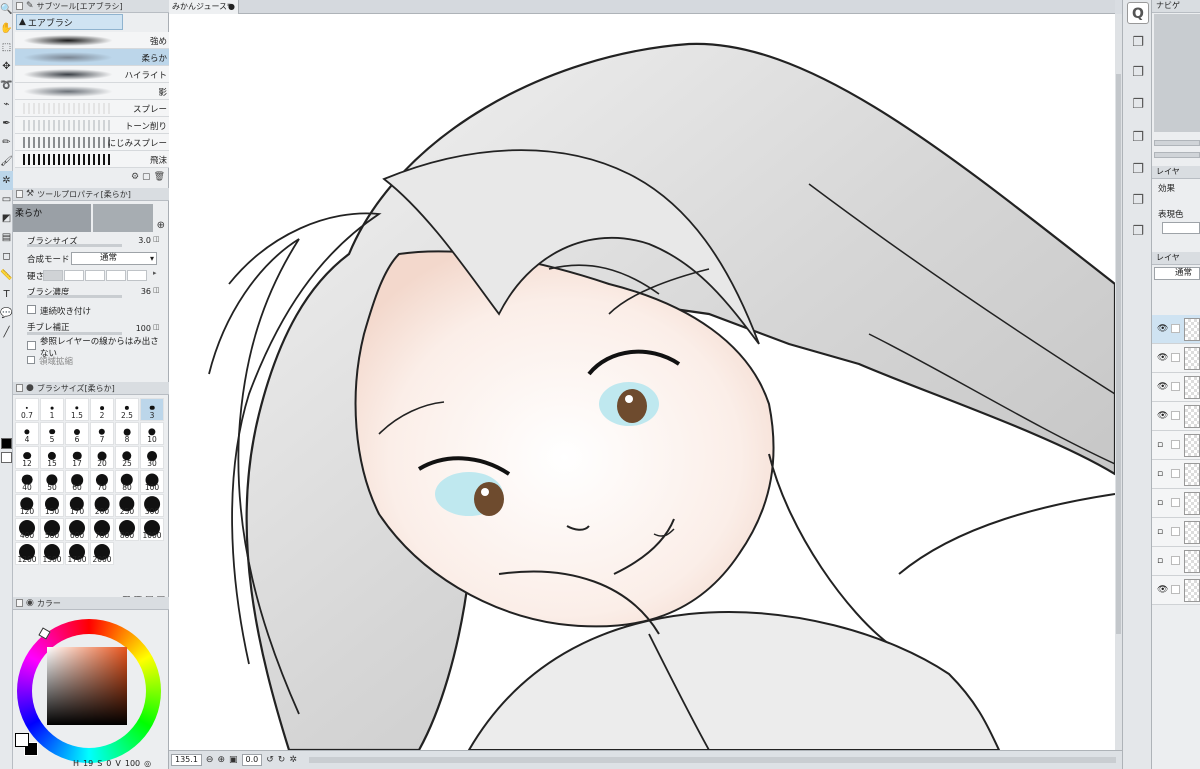 This screenshot has height=769, width=1200. Describe the element at coordinates (31, 359) in the screenshot. I see `area-scale-checkbox` at that location.